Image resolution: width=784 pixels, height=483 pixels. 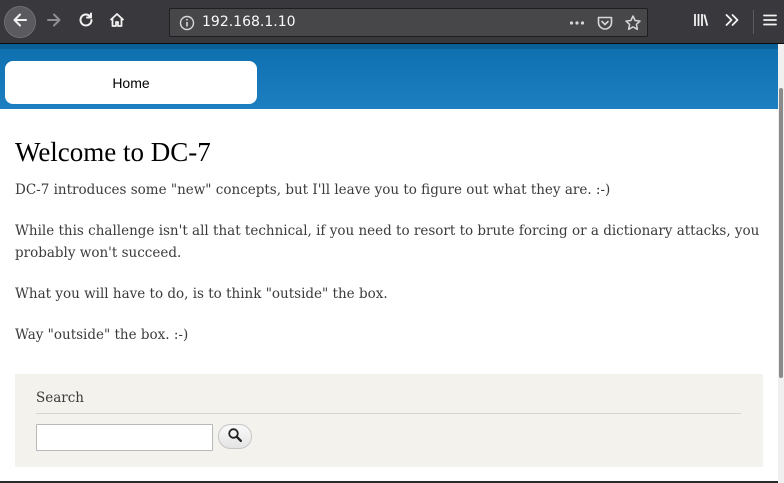 I want to click on page-scrollbar, so click(x=781, y=263).